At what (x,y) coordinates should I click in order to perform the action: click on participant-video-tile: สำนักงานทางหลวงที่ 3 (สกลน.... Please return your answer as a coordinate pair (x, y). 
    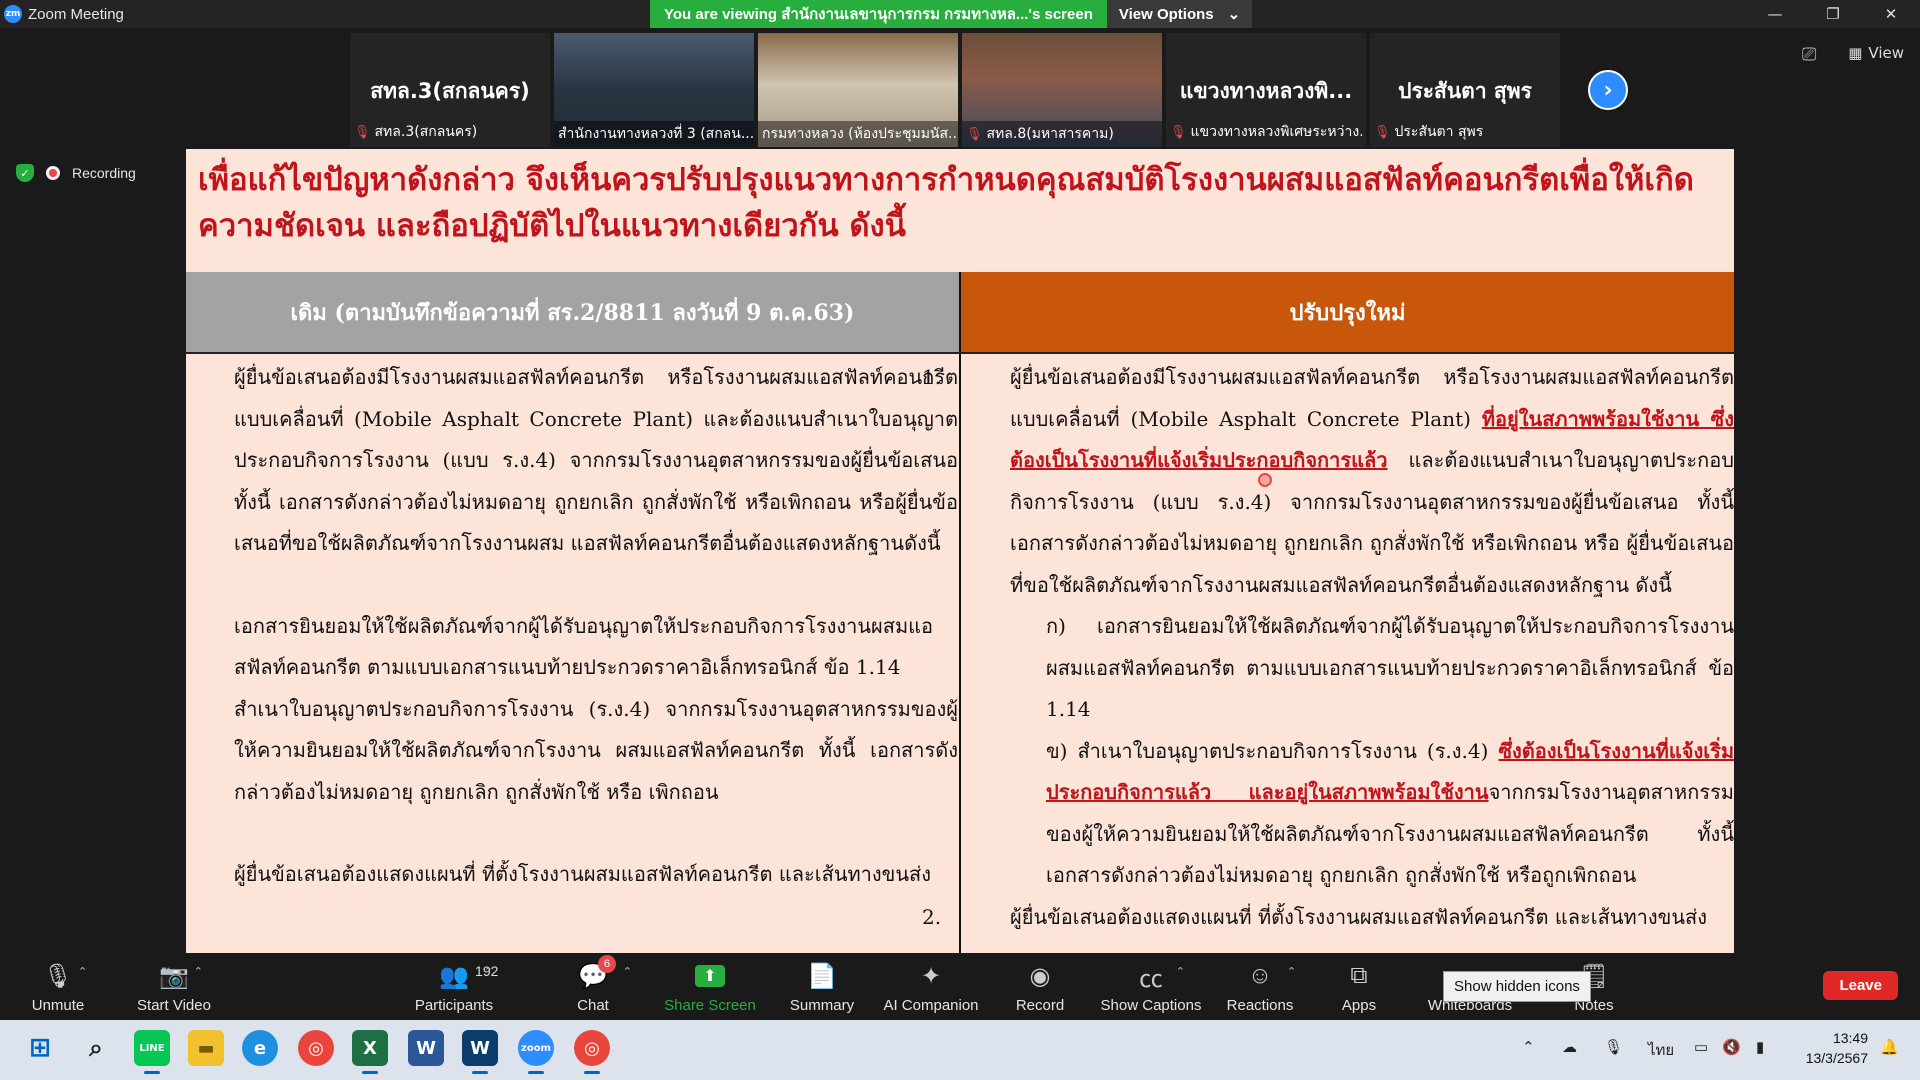
    Looking at the image, I should click on (654, 90).